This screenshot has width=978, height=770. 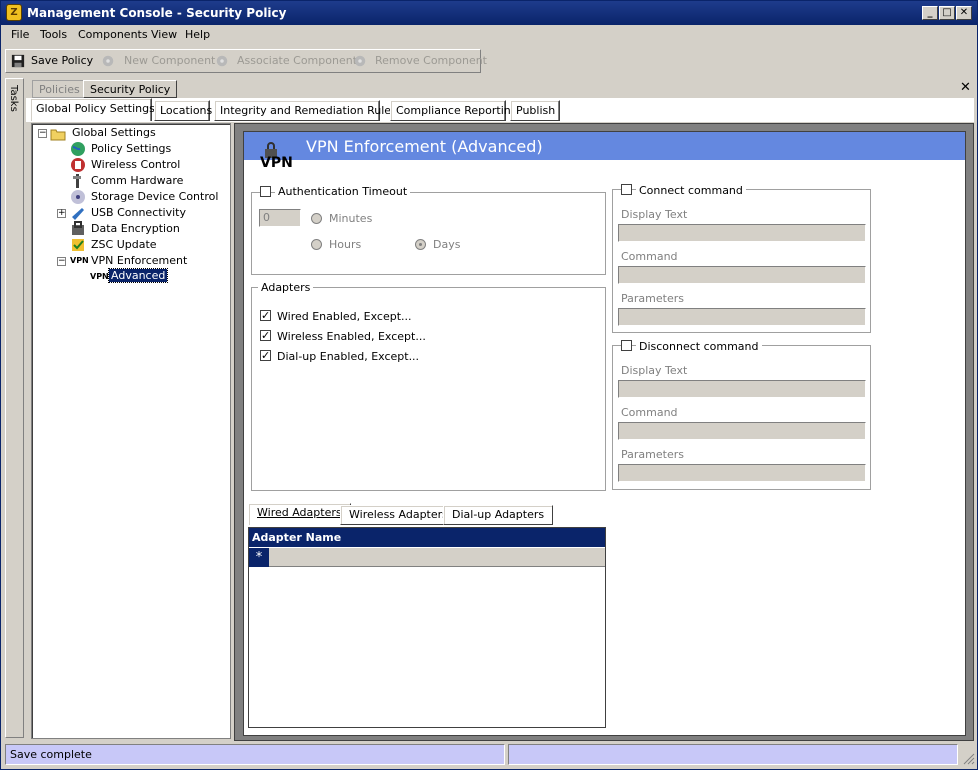 I want to click on menu-bar: File Tools Components View Help, so click(x=489, y=35).